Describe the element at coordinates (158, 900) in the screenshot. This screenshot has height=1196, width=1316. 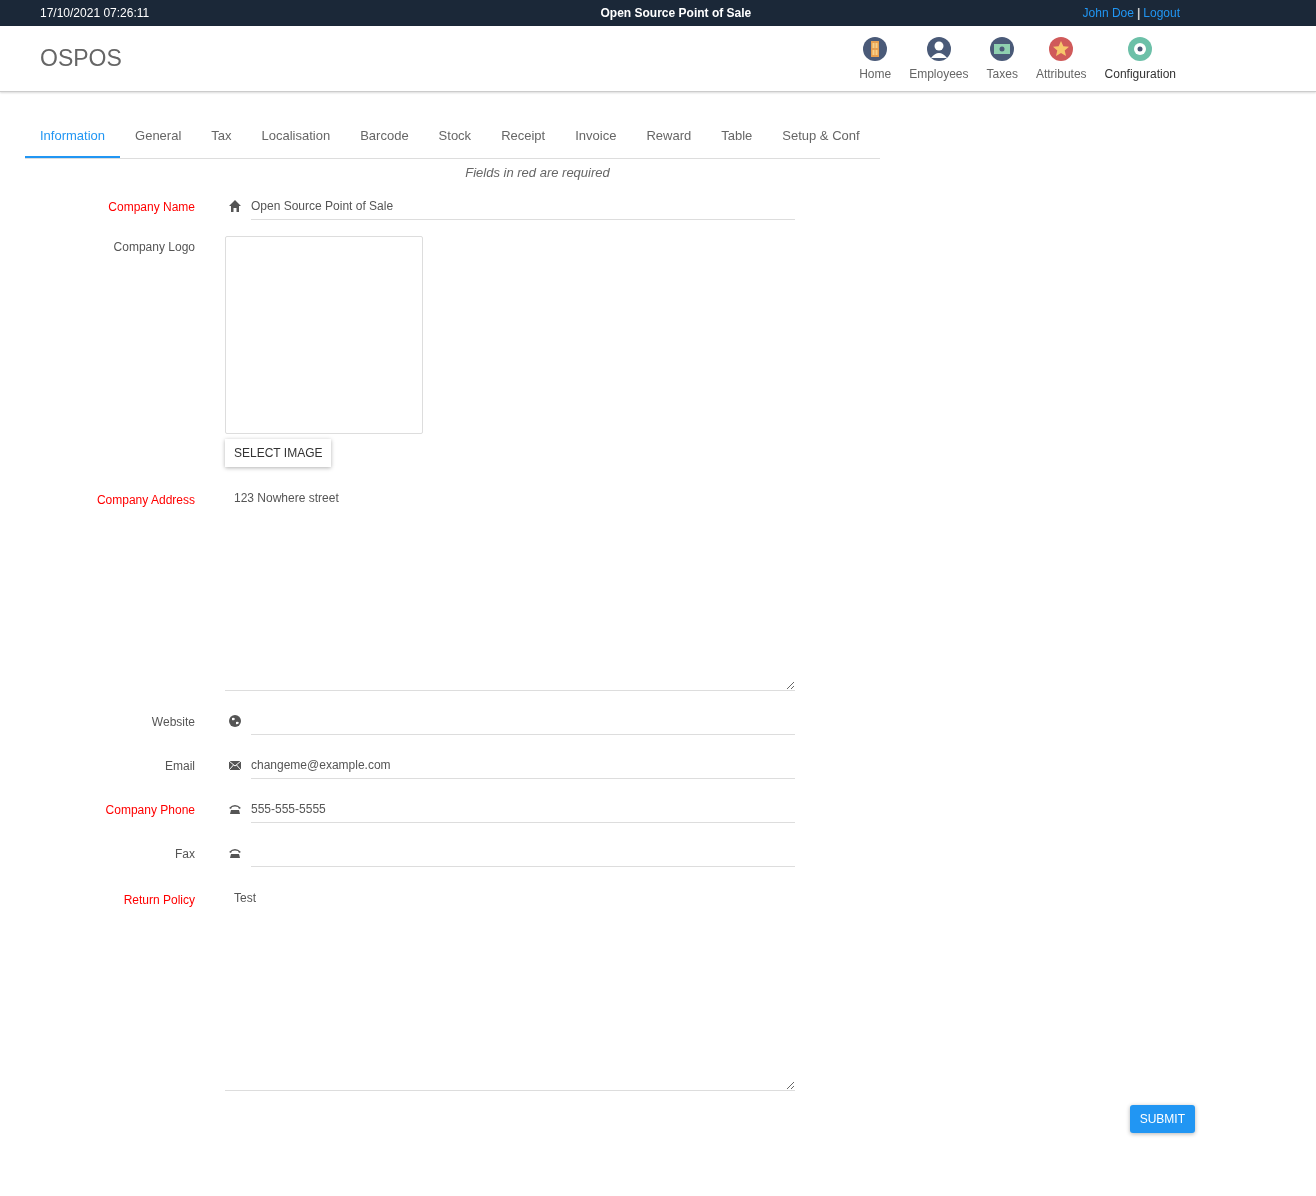
I see `field-label: Return Policy` at that location.